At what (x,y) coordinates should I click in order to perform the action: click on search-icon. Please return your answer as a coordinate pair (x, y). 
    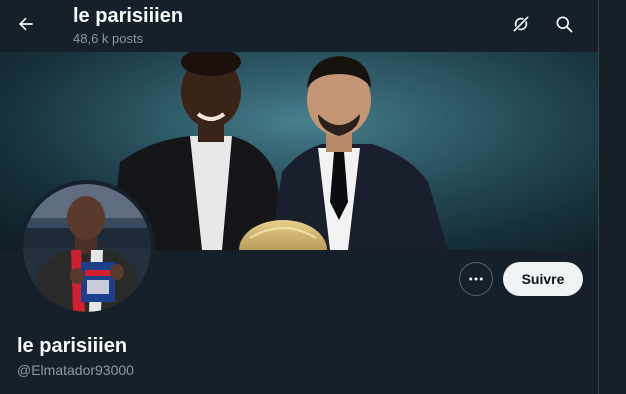
    Looking at the image, I should click on (564, 24).